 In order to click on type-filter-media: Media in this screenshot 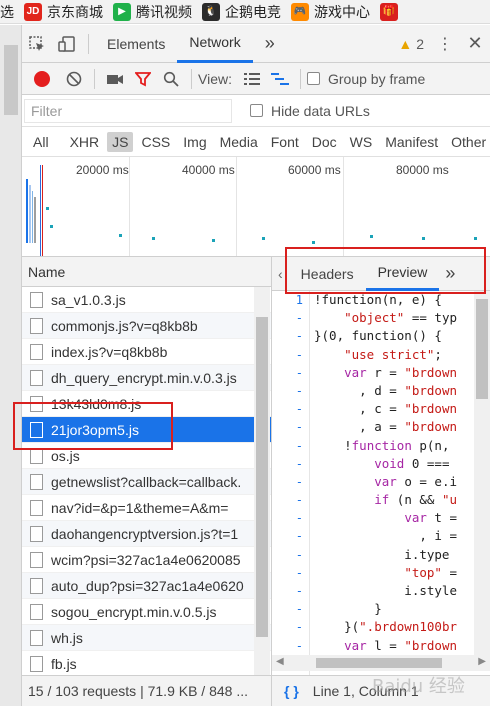, I will do `click(239, 142)`.